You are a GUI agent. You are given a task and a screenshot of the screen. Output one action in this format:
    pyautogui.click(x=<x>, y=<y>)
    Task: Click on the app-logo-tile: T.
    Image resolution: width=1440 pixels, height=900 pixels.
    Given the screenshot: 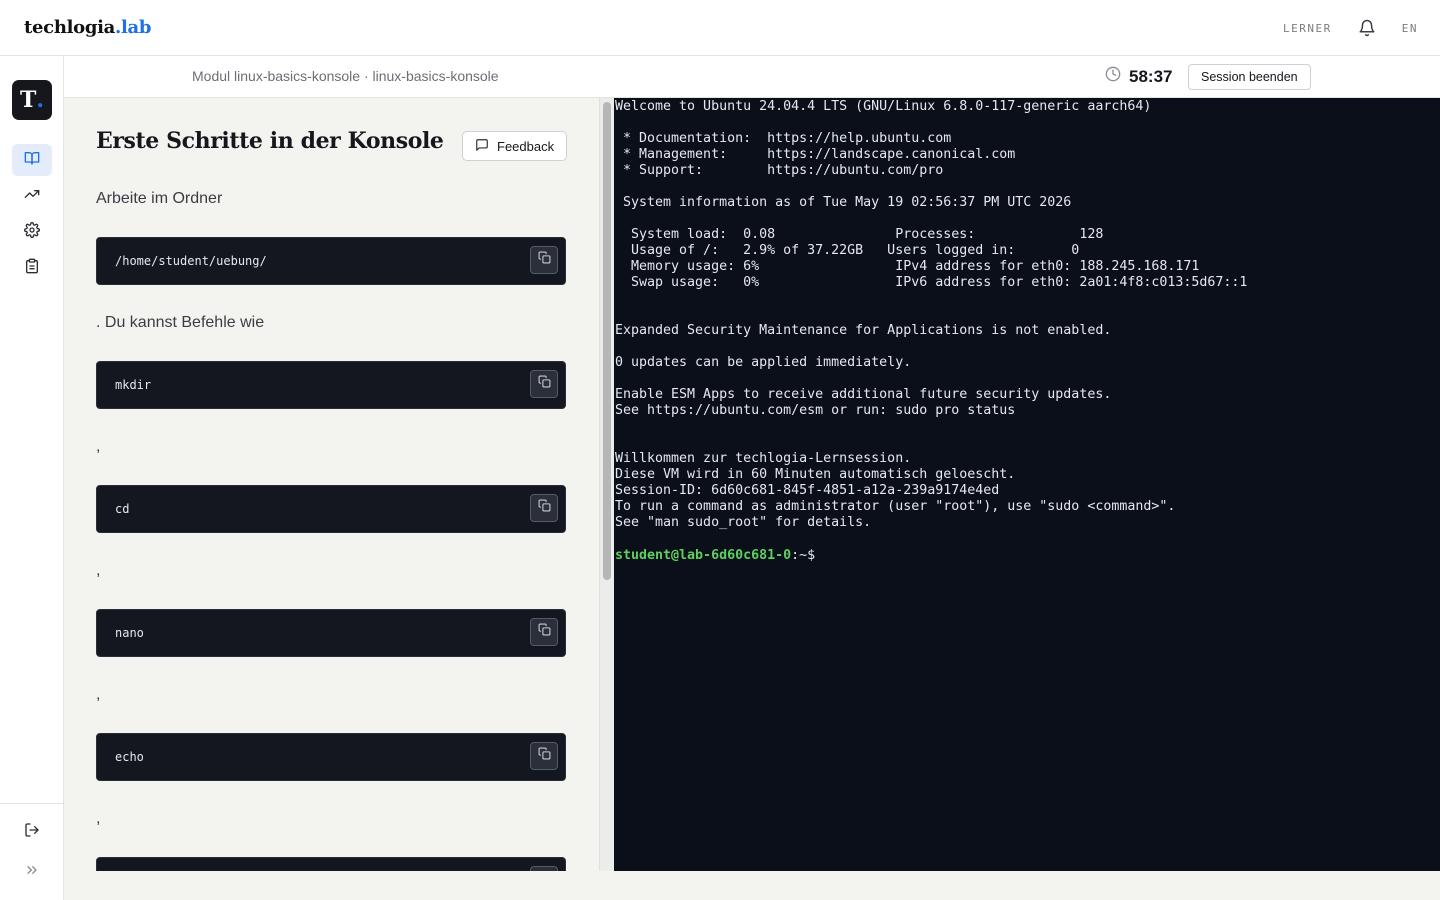 What is the action you would take?
    pyautogui.click(x=32, y=100)
    